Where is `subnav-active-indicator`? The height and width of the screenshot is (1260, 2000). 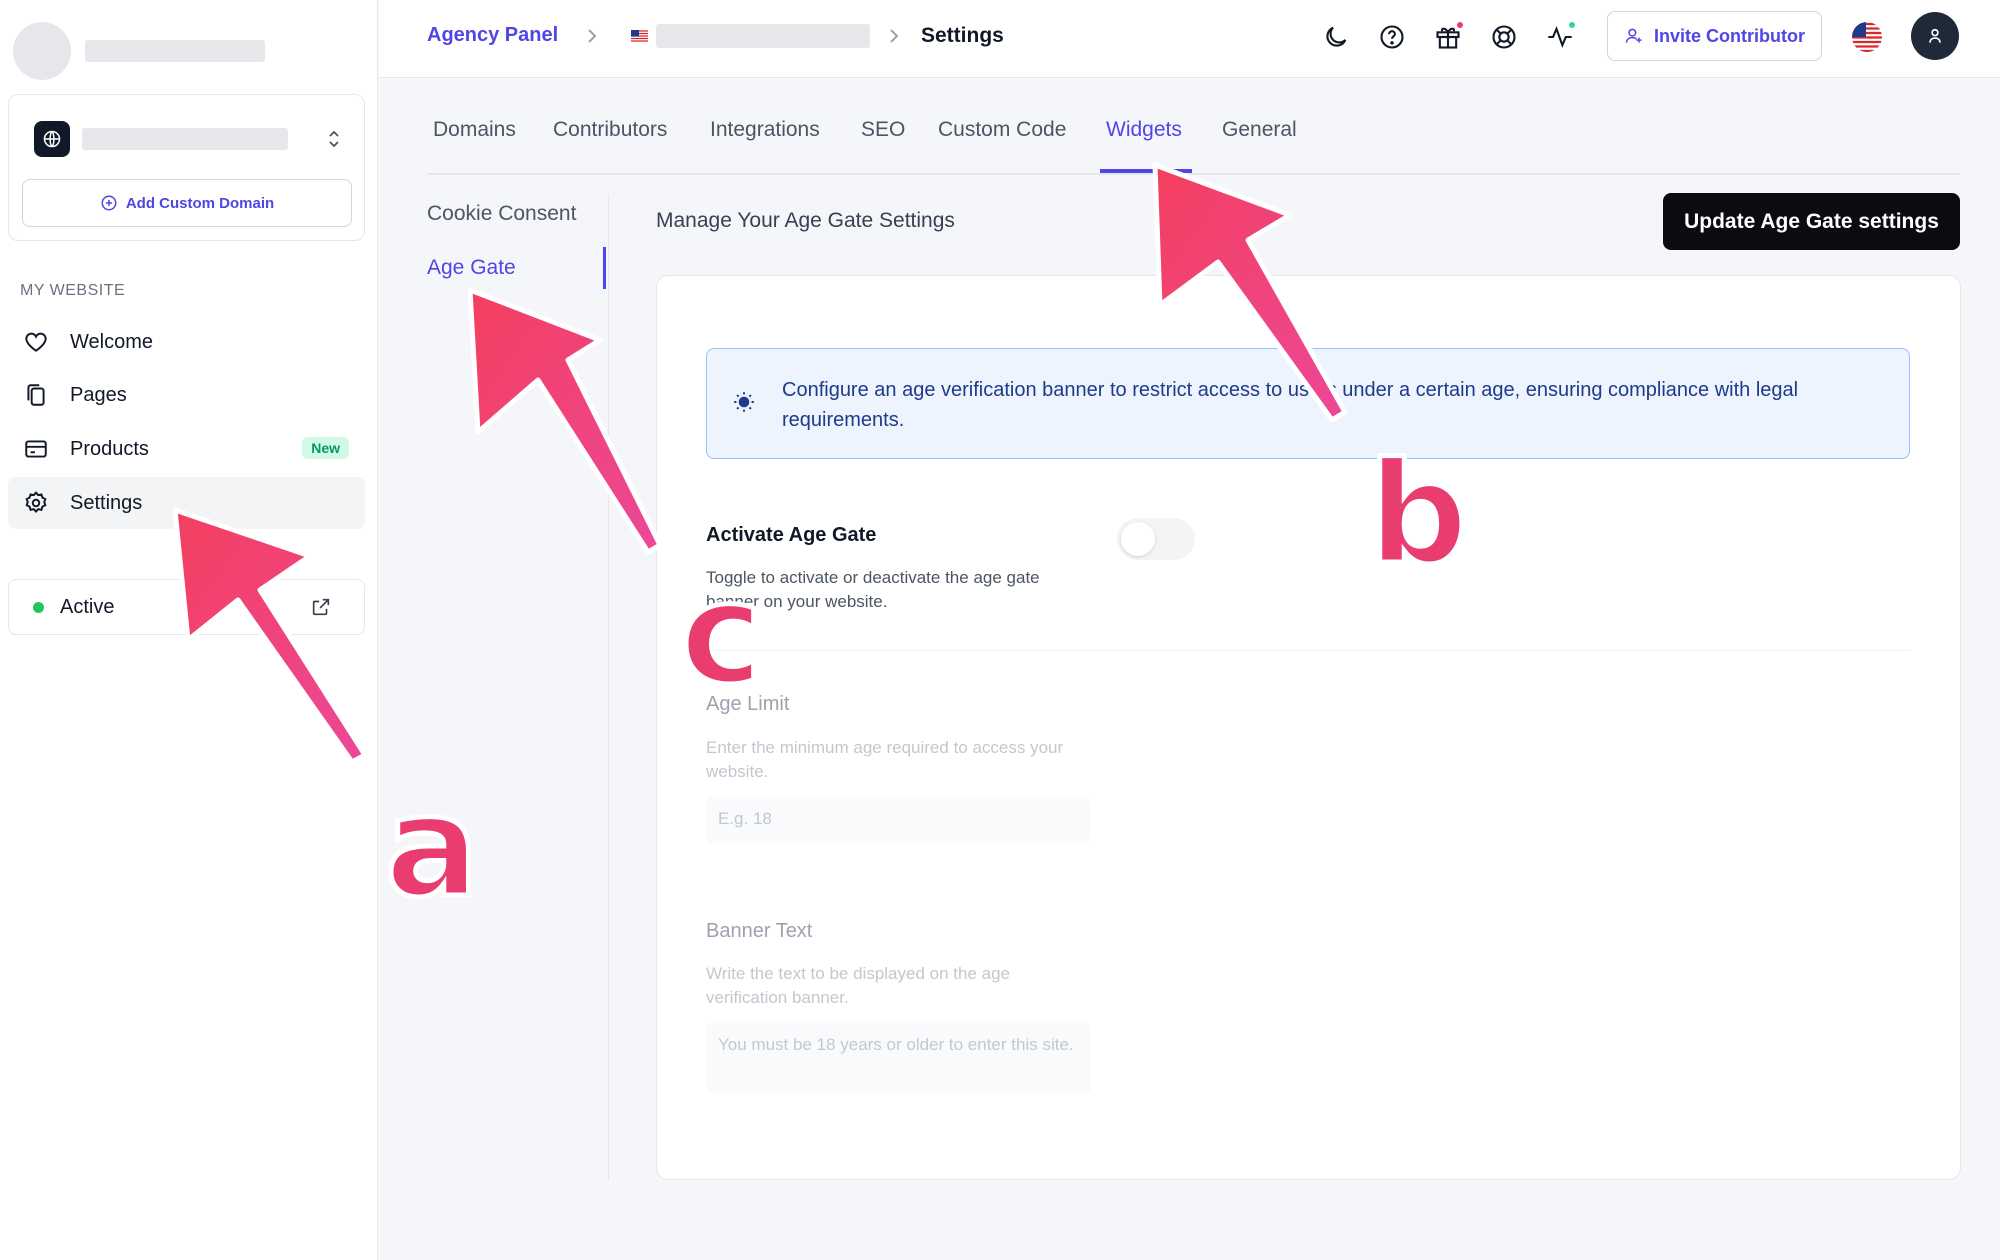 subnav-active-indicator is located at coordinates (604, 268).